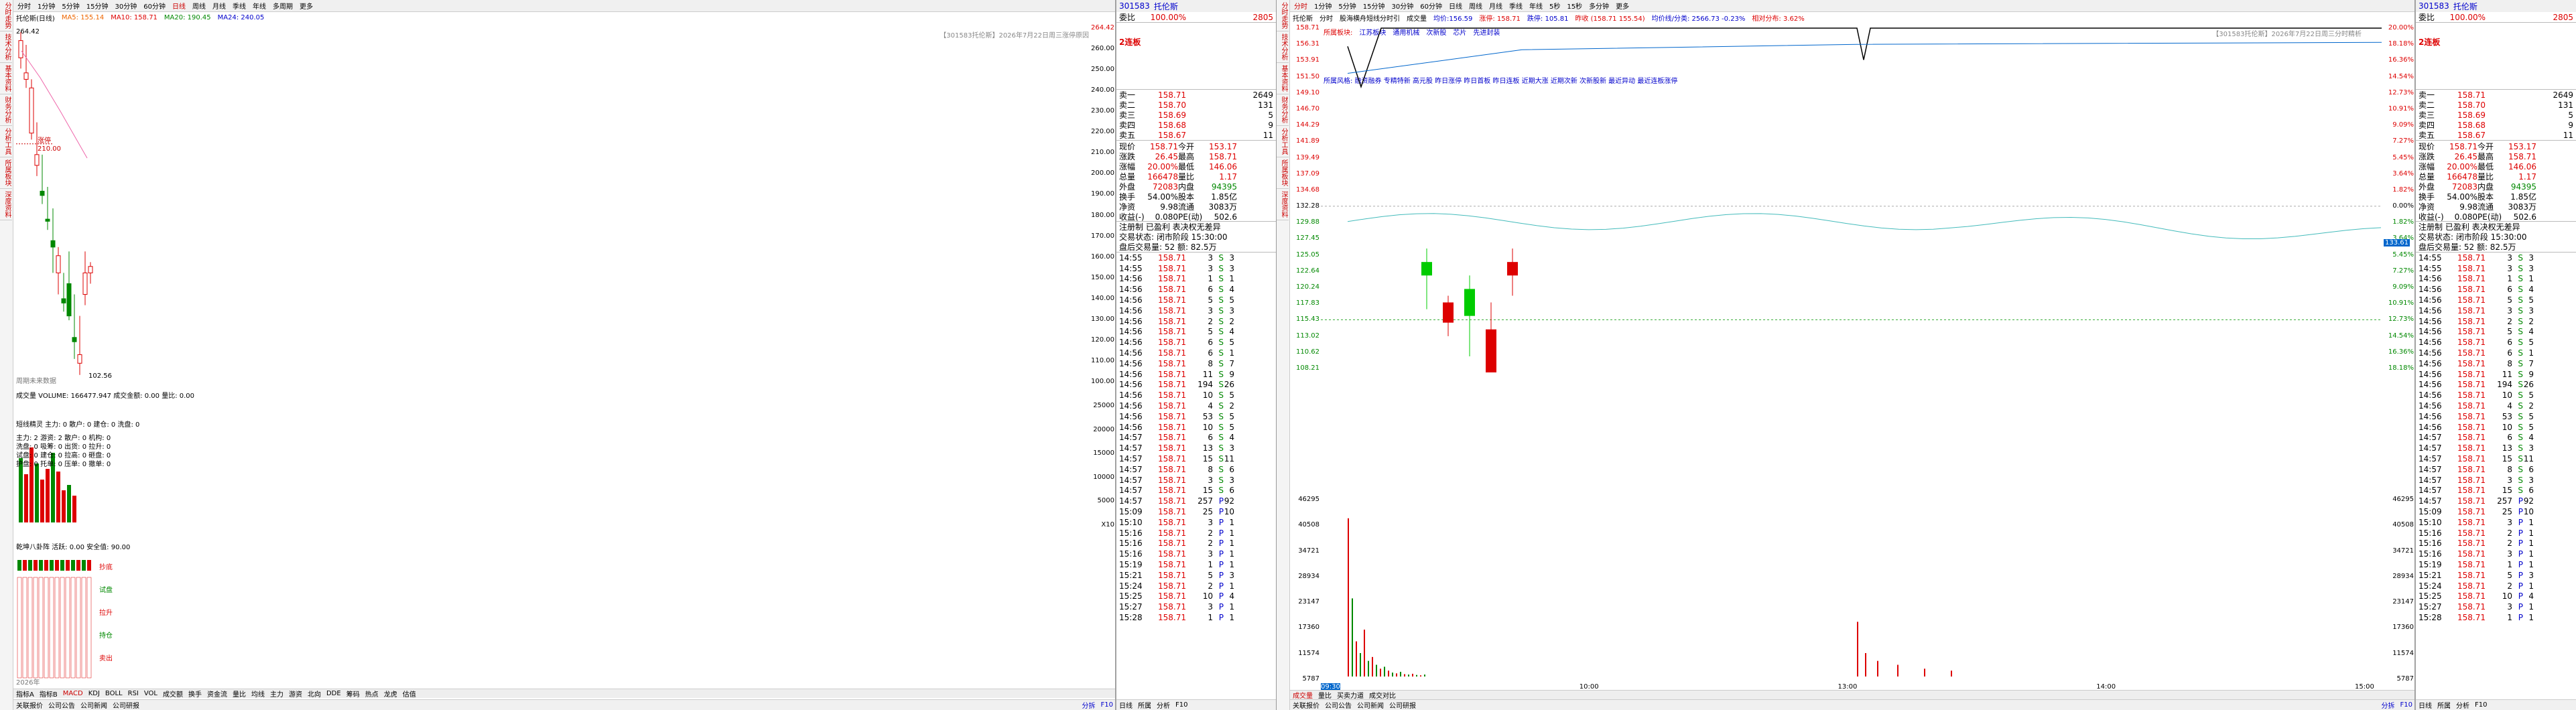 Image resolution: width=2576 pixels, height=710 pixels. What do you see at coordinates (195, 693) in the screenshot?
I see `indicator-tab: 换手` at bounding box center [195, 693].